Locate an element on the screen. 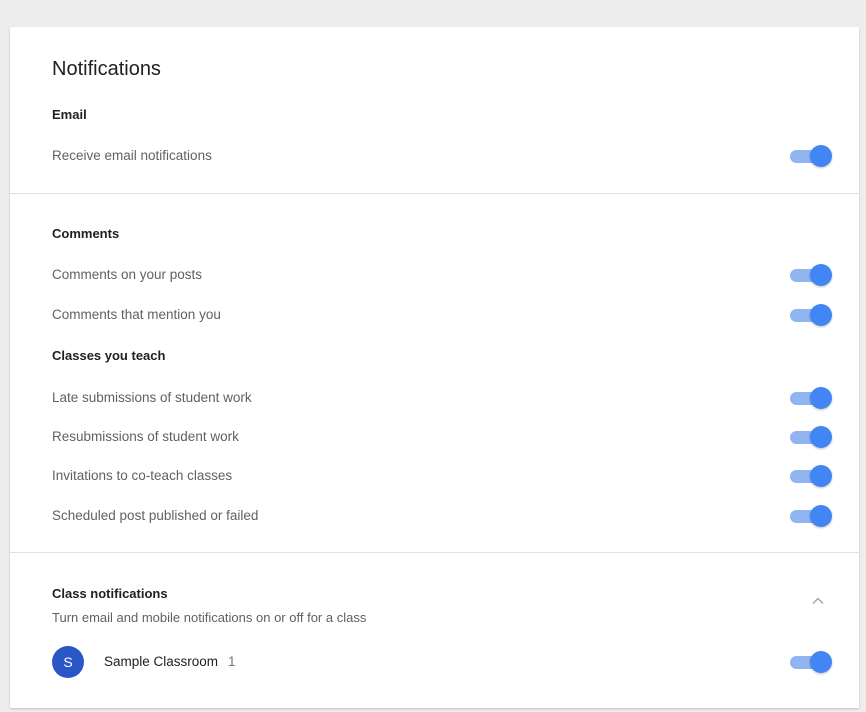 The image size is (866, 712). toggle-class-sample-classroom is located at coordinates (811, 662).